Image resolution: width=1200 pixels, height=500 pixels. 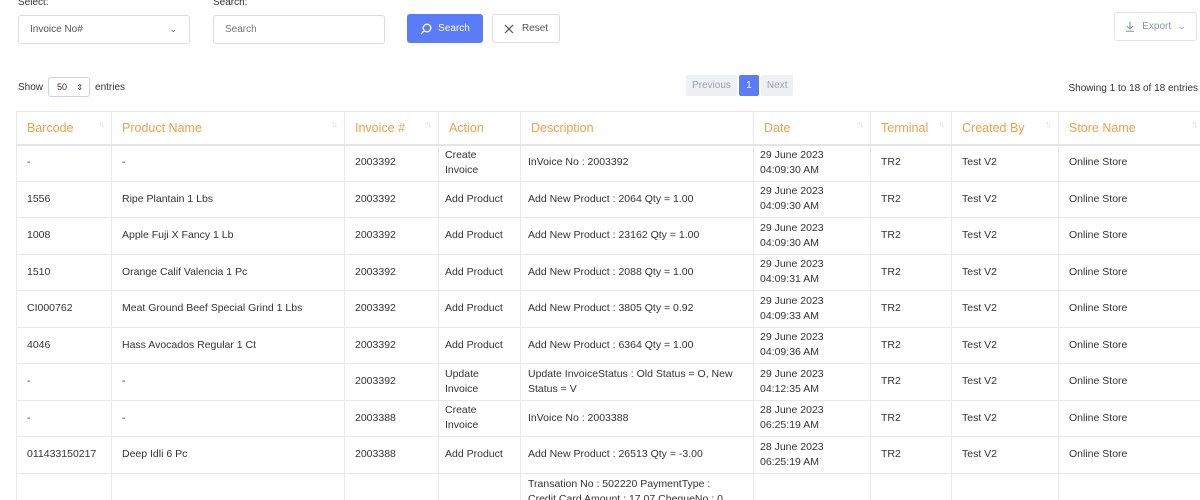 I want to click on pagination: Previous 1 Next, so click(x=740, y=85).